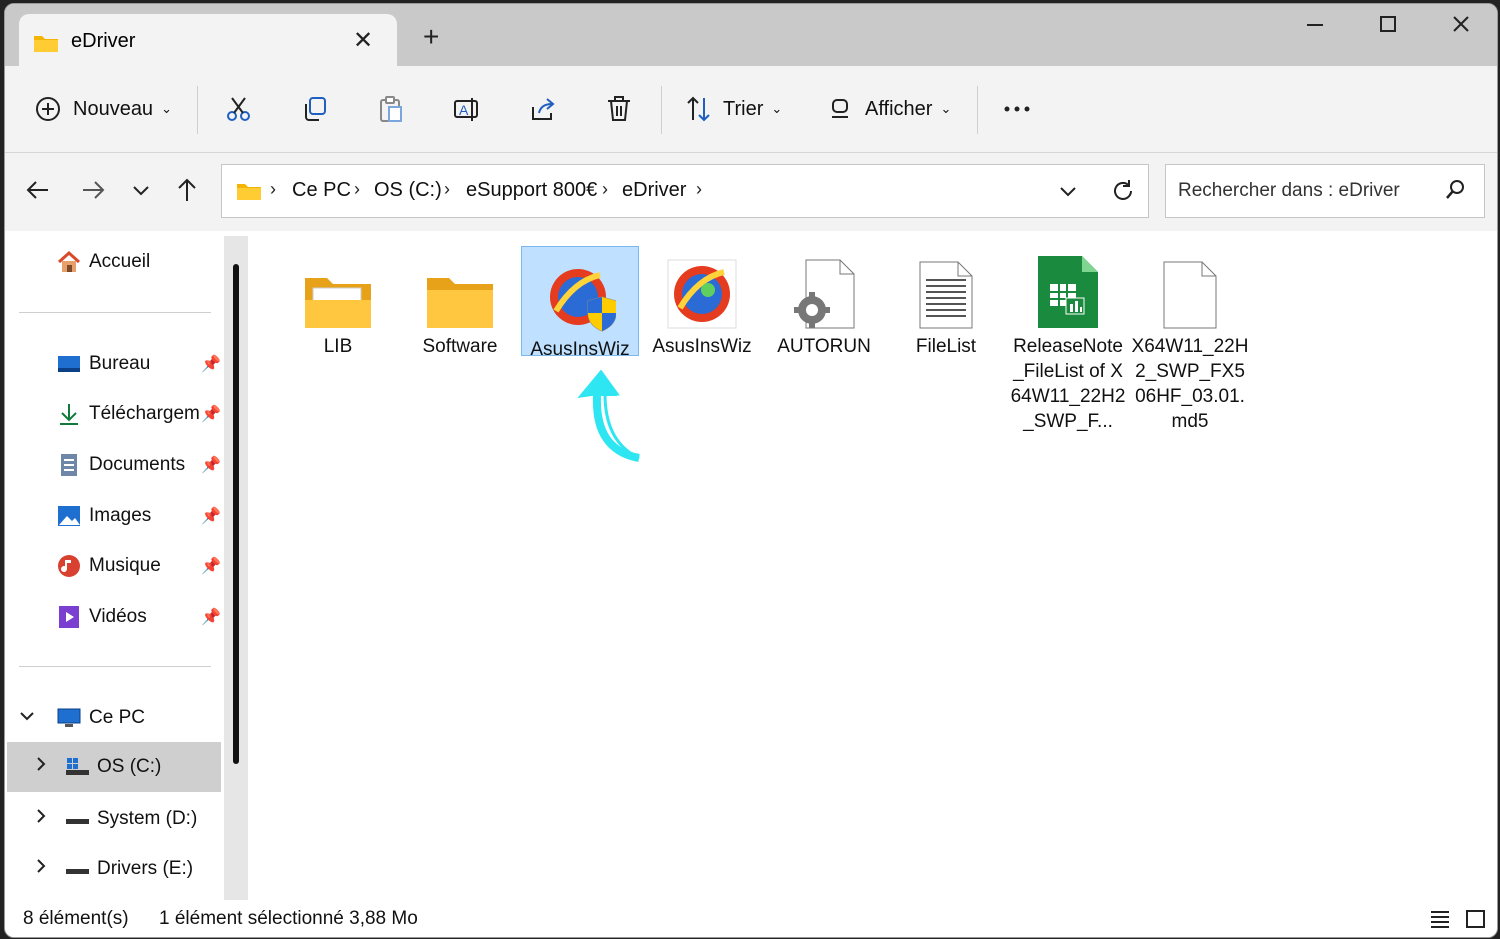 Image resolution: width=1500 pixels, height=939 pixels. Describe the element at coordinates (460, 346) in the screenshot. I see `file-name: Software` at that location.